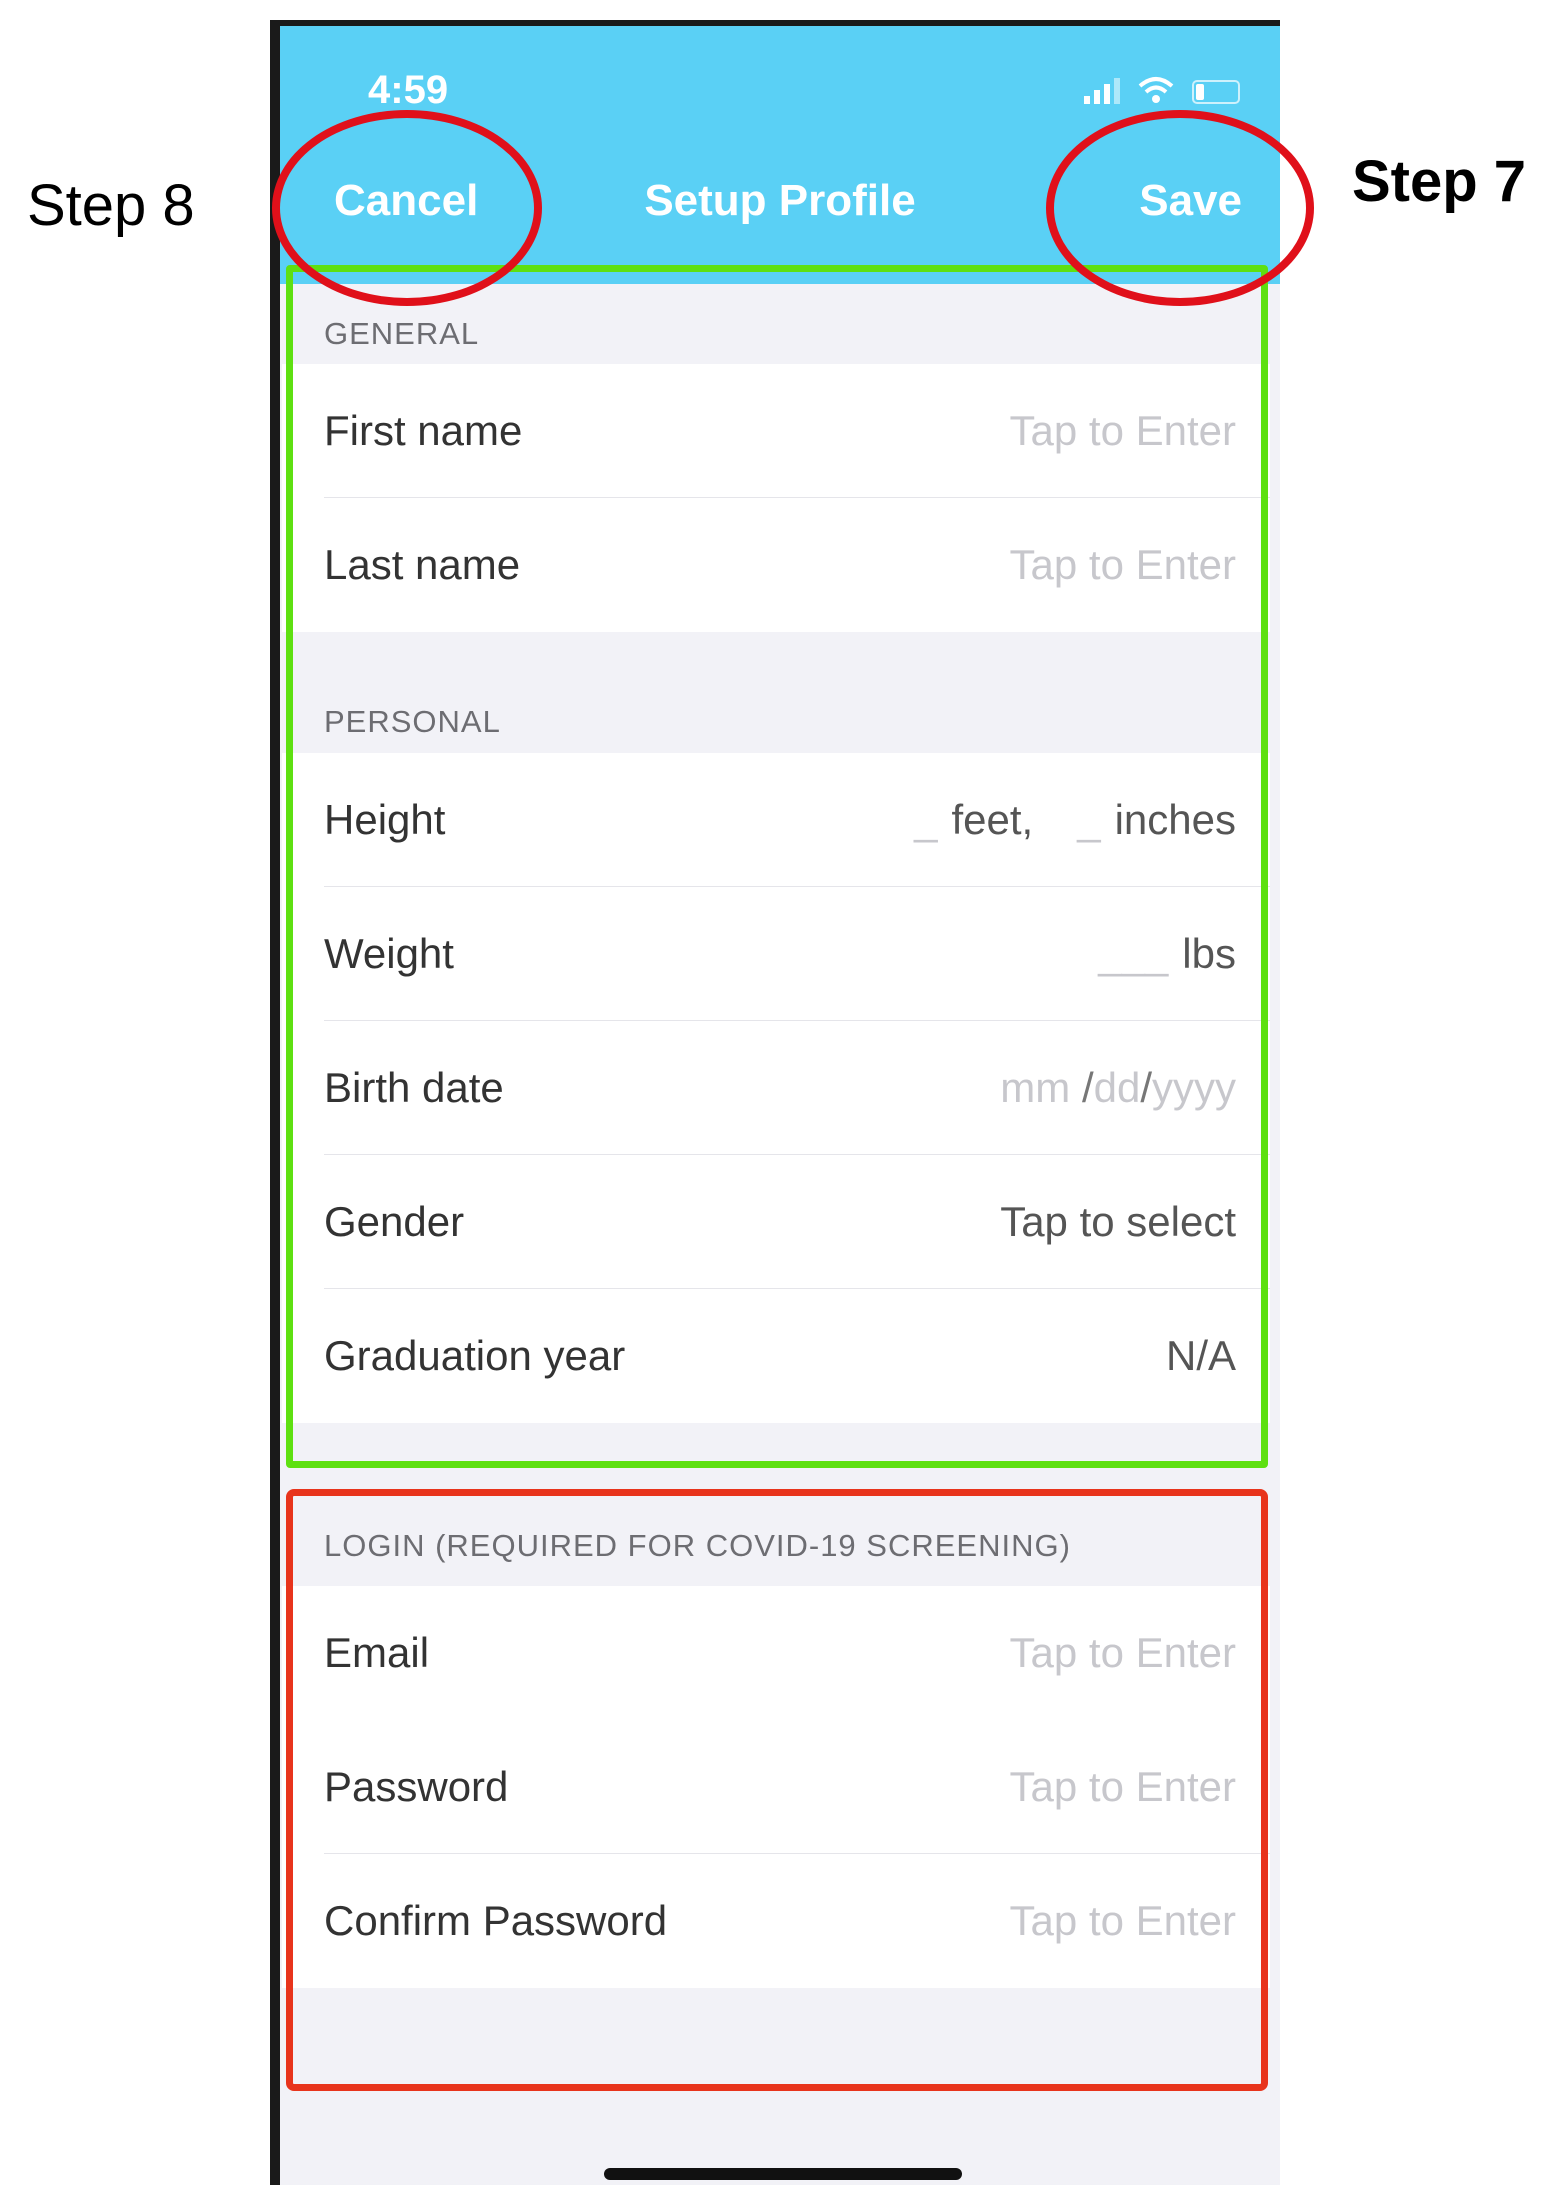  I want to click on step-8-annotation: Step 8, so click(111, 205).